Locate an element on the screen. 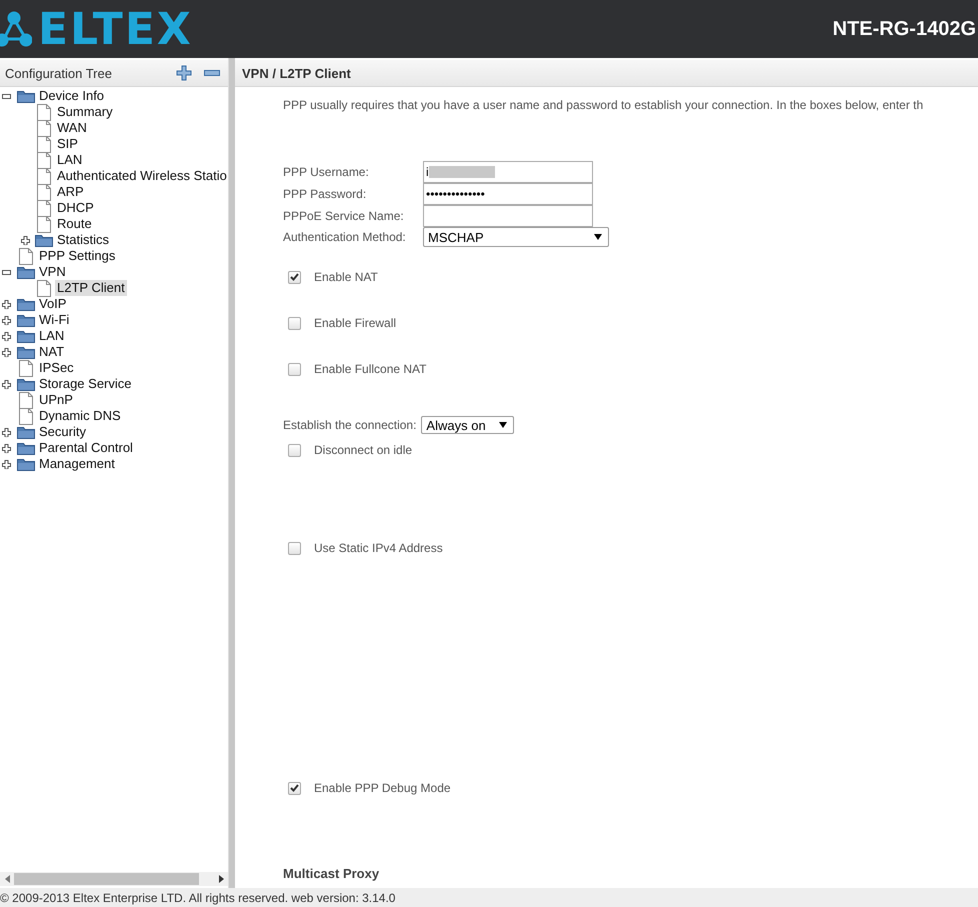 The width and height of the screenshot is (978, 907). checkbox-label: Enable PPP Debug Mode is located at coordinates (382, 788).